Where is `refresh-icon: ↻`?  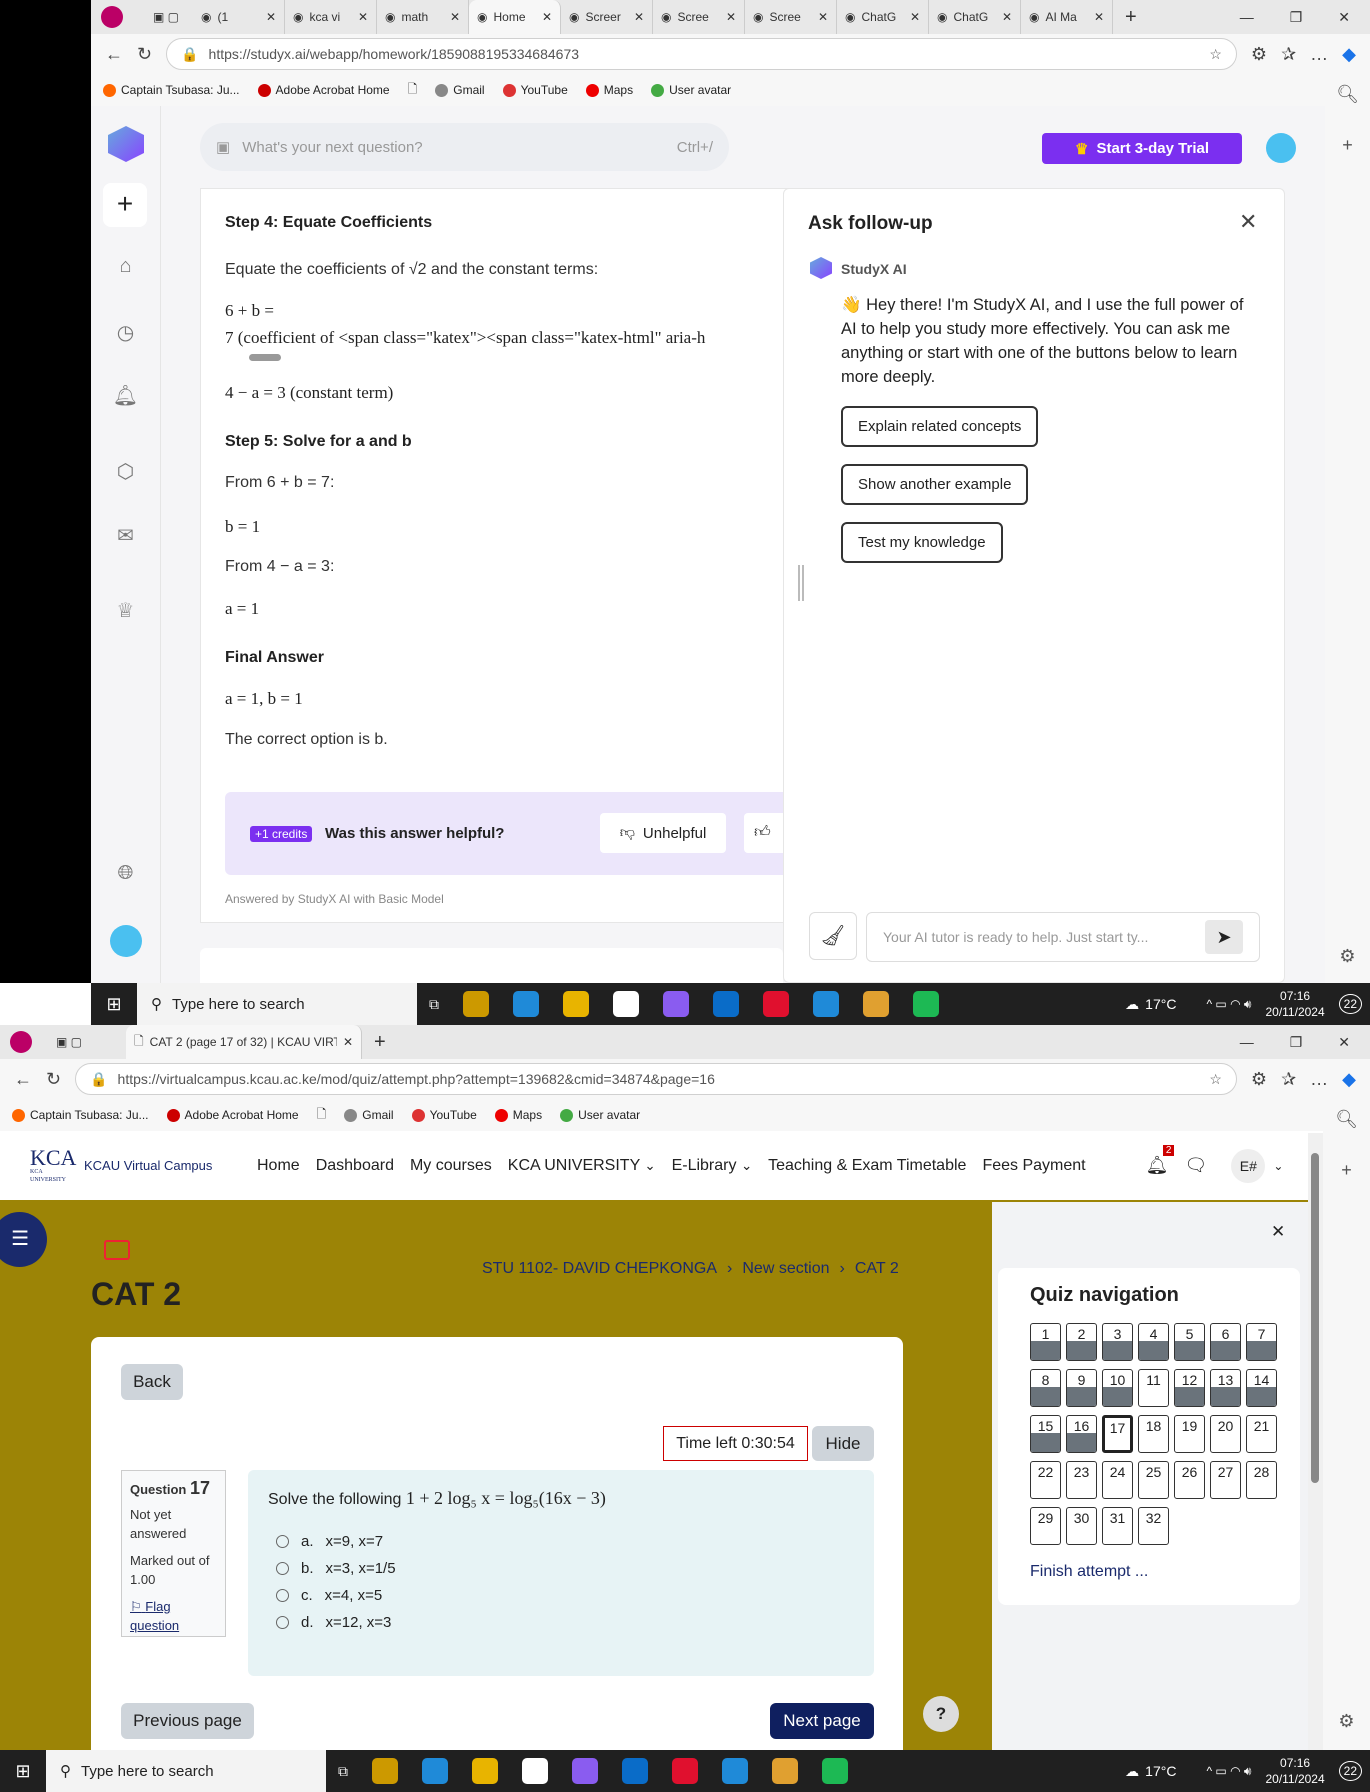 refresh-icon: ↻ is located at coordinates (144, 54).